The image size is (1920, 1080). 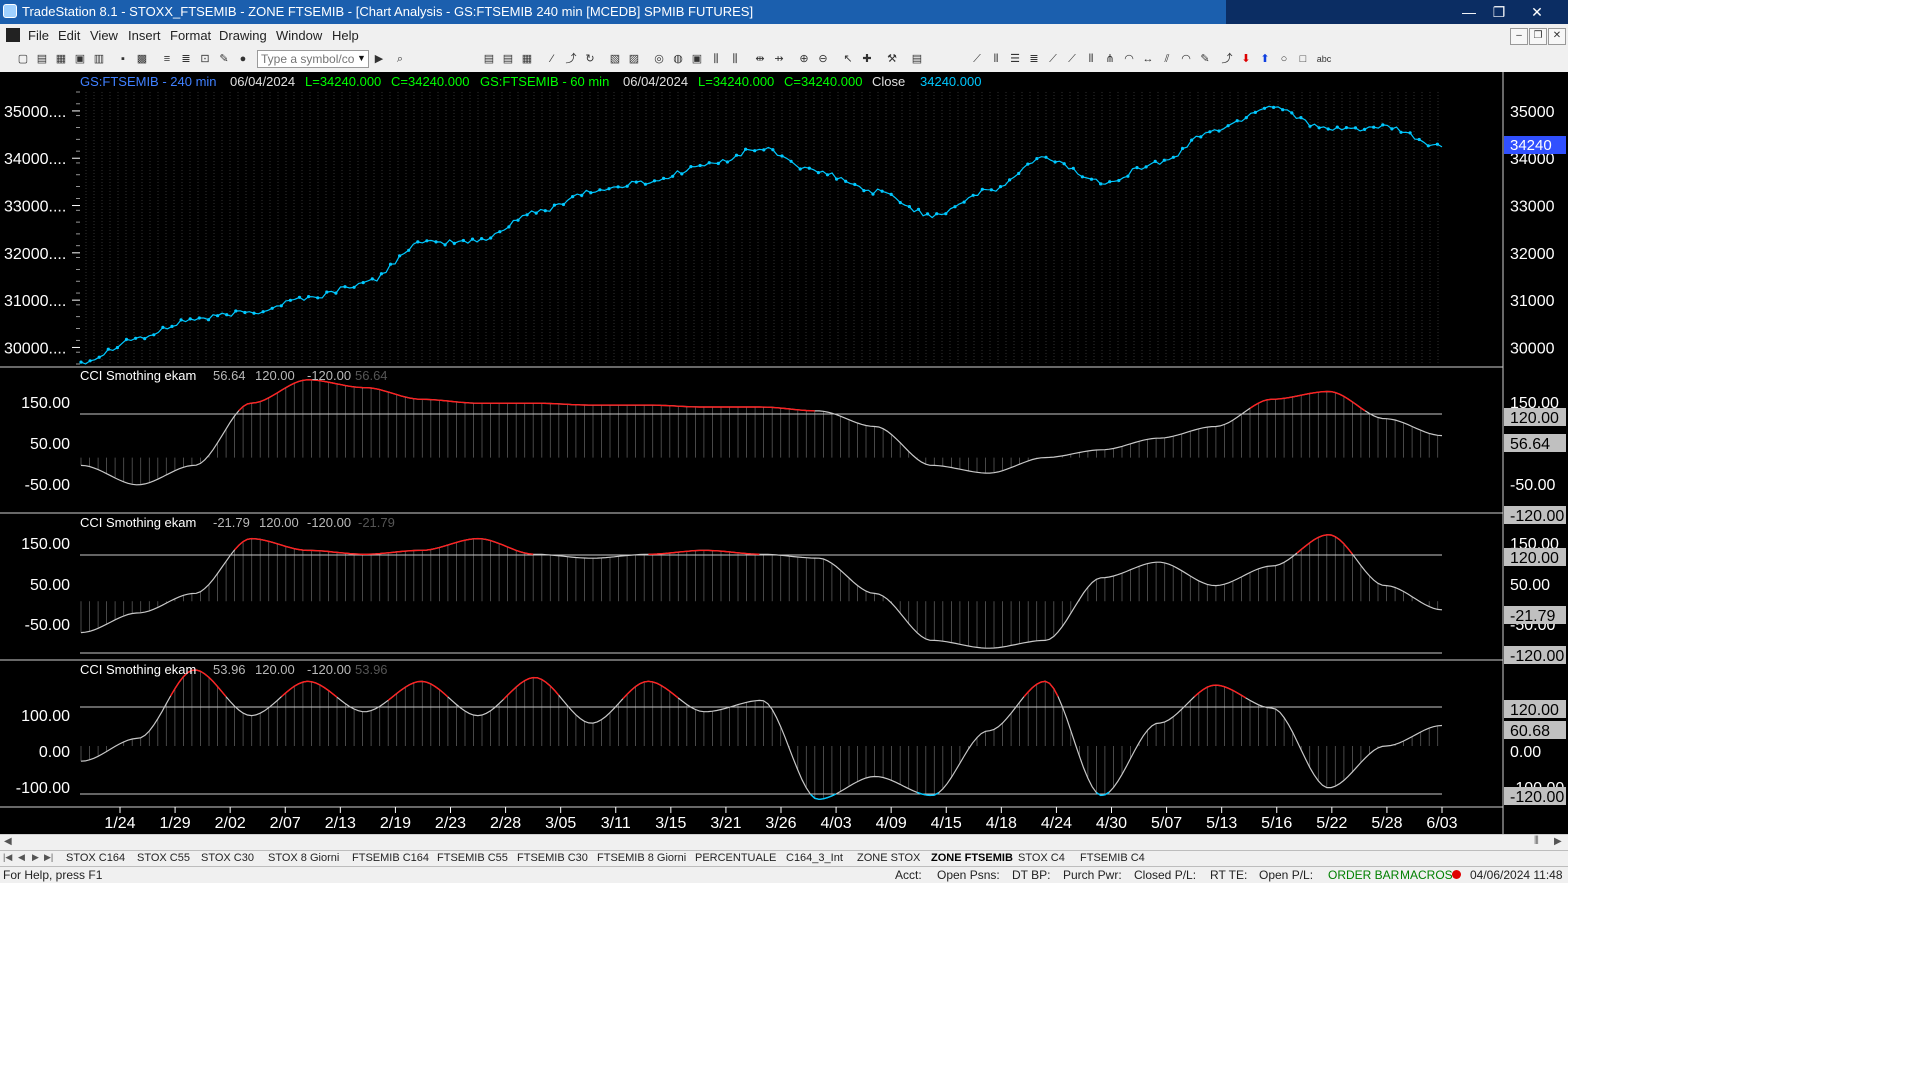 I want to click on go-arrow-icon: ▶, so click(x=379, y=59).